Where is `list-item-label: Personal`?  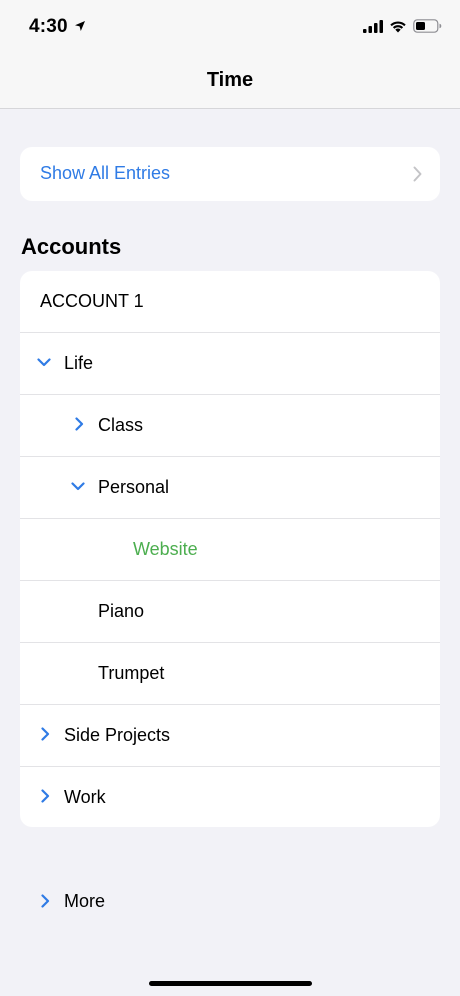 list-item-label: Personal is located at coordinates (134, 487).